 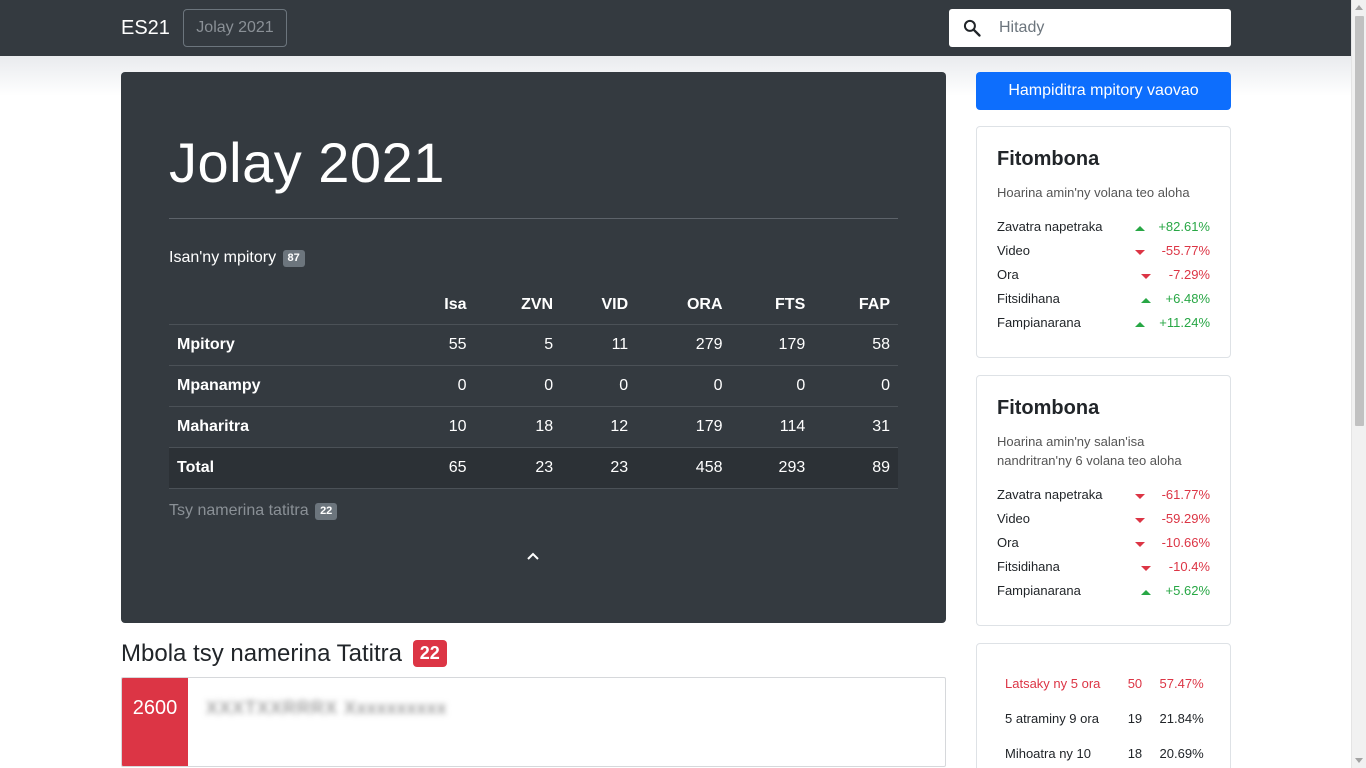 I want to click on trend-value: -59.29%, so click(x=1185, y=518).